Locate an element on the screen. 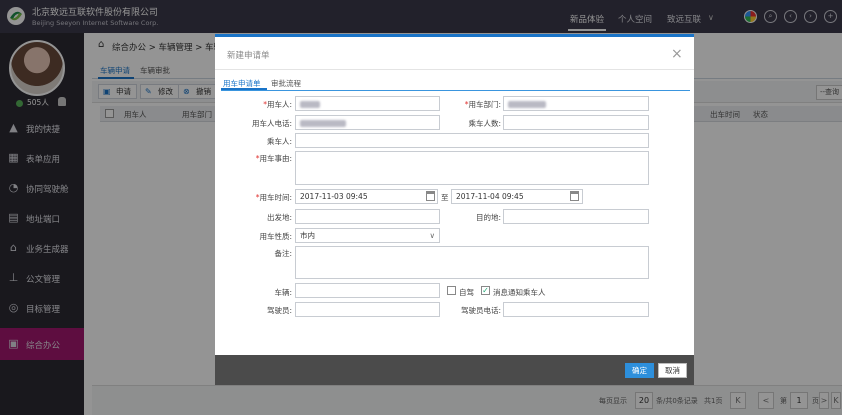 The image size is (842, 415). destination-label: 目的地: is located at coordinates (488, 217).